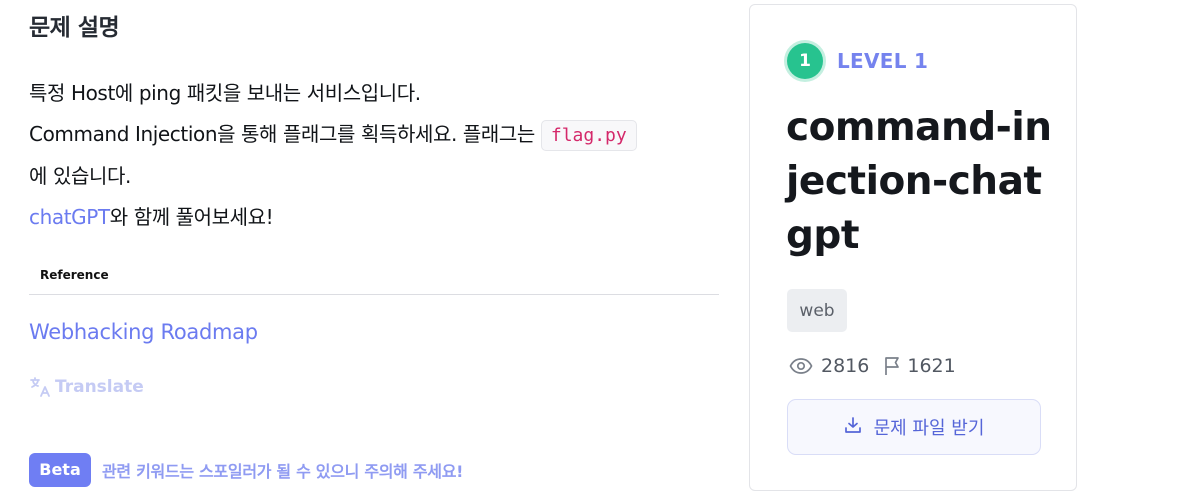 The width and height of the screenshot is (1204, 493). What do you see at coordinates (845, 366) in the screenshot?
I see `view-count: 2816` at bounding box center [845, 366].